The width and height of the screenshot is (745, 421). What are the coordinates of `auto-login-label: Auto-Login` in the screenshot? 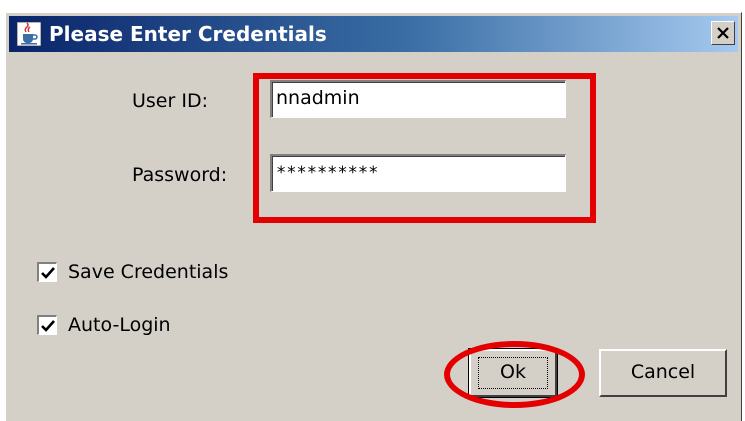 It's located at (119, 325).